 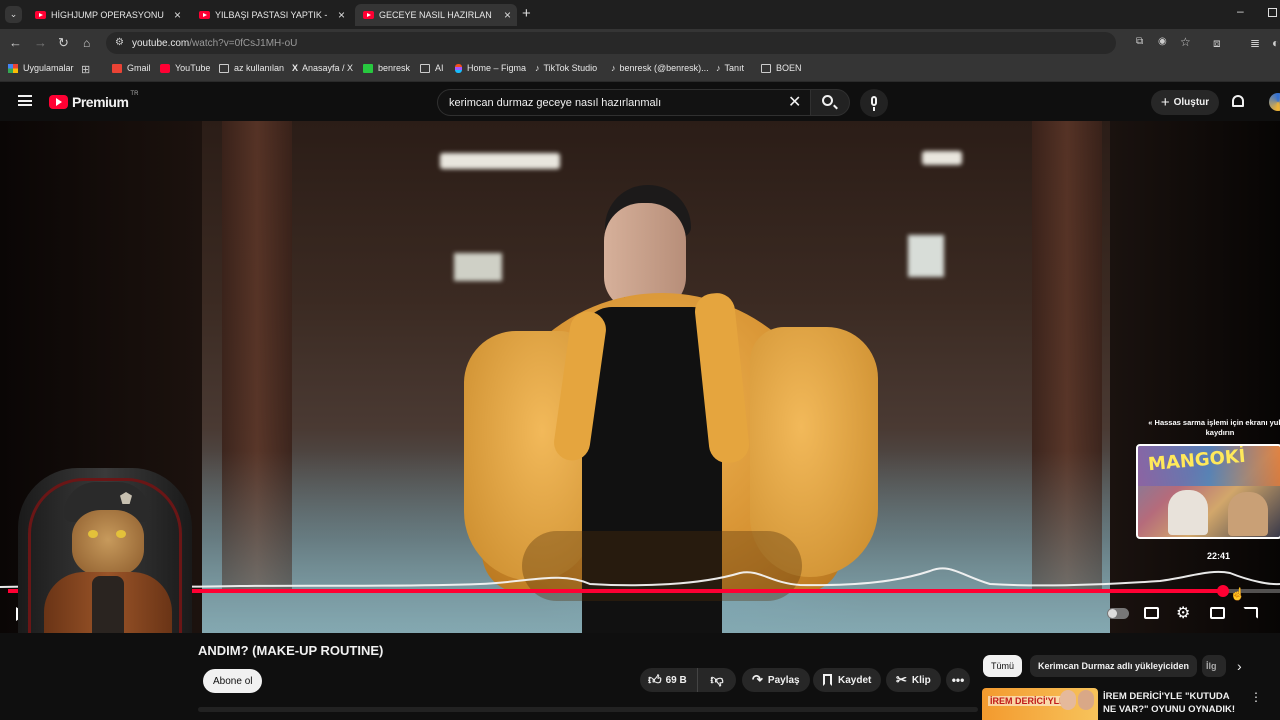 What do you see at coordinates (1139, 41) in the screenshot?
I see `install-app-icon: ⧉` at bounding box center [1139, 41].